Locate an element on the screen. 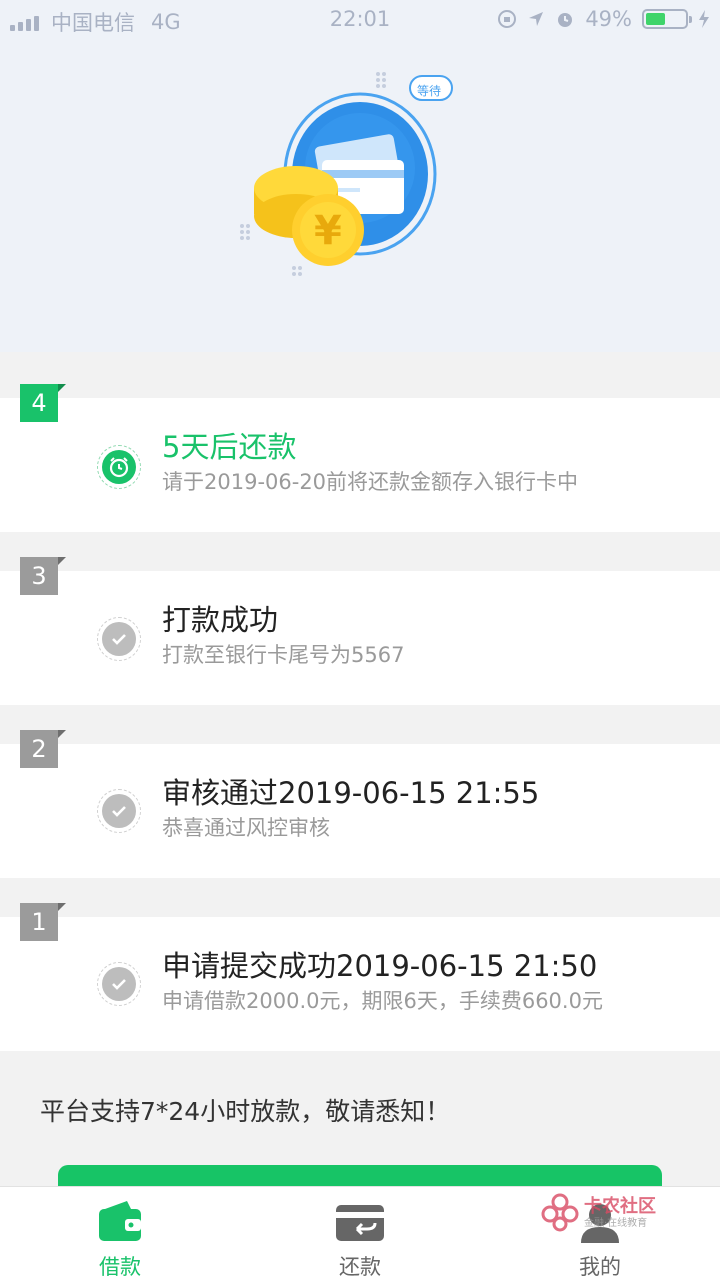 This screenshot has height=1280, width=720. step-card-review: 2 审核通过2019-06-15 21:55 恭喜通过风控审核 is located at coordinates (360, 804).